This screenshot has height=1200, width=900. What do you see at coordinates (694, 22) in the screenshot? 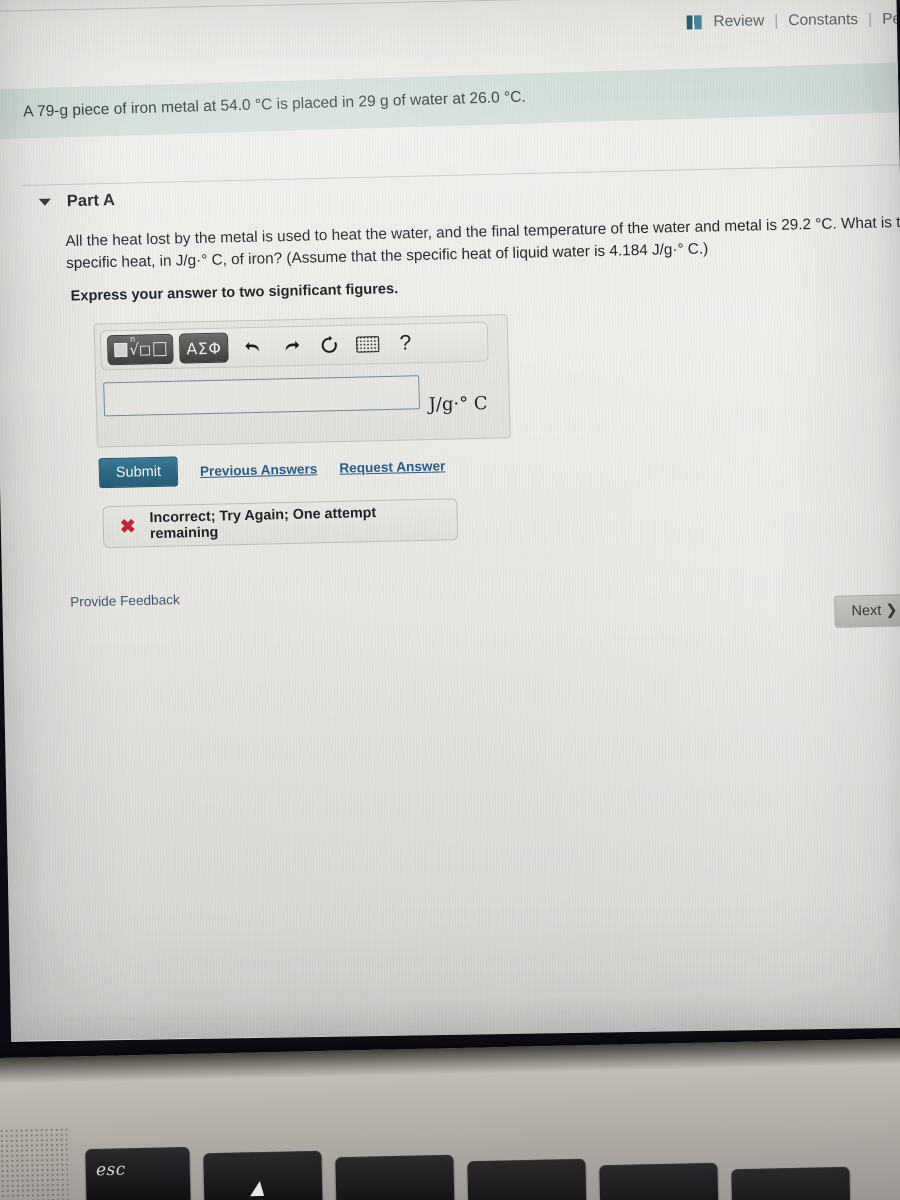
I see `review-book-icon` at bounding box center [694, 22].